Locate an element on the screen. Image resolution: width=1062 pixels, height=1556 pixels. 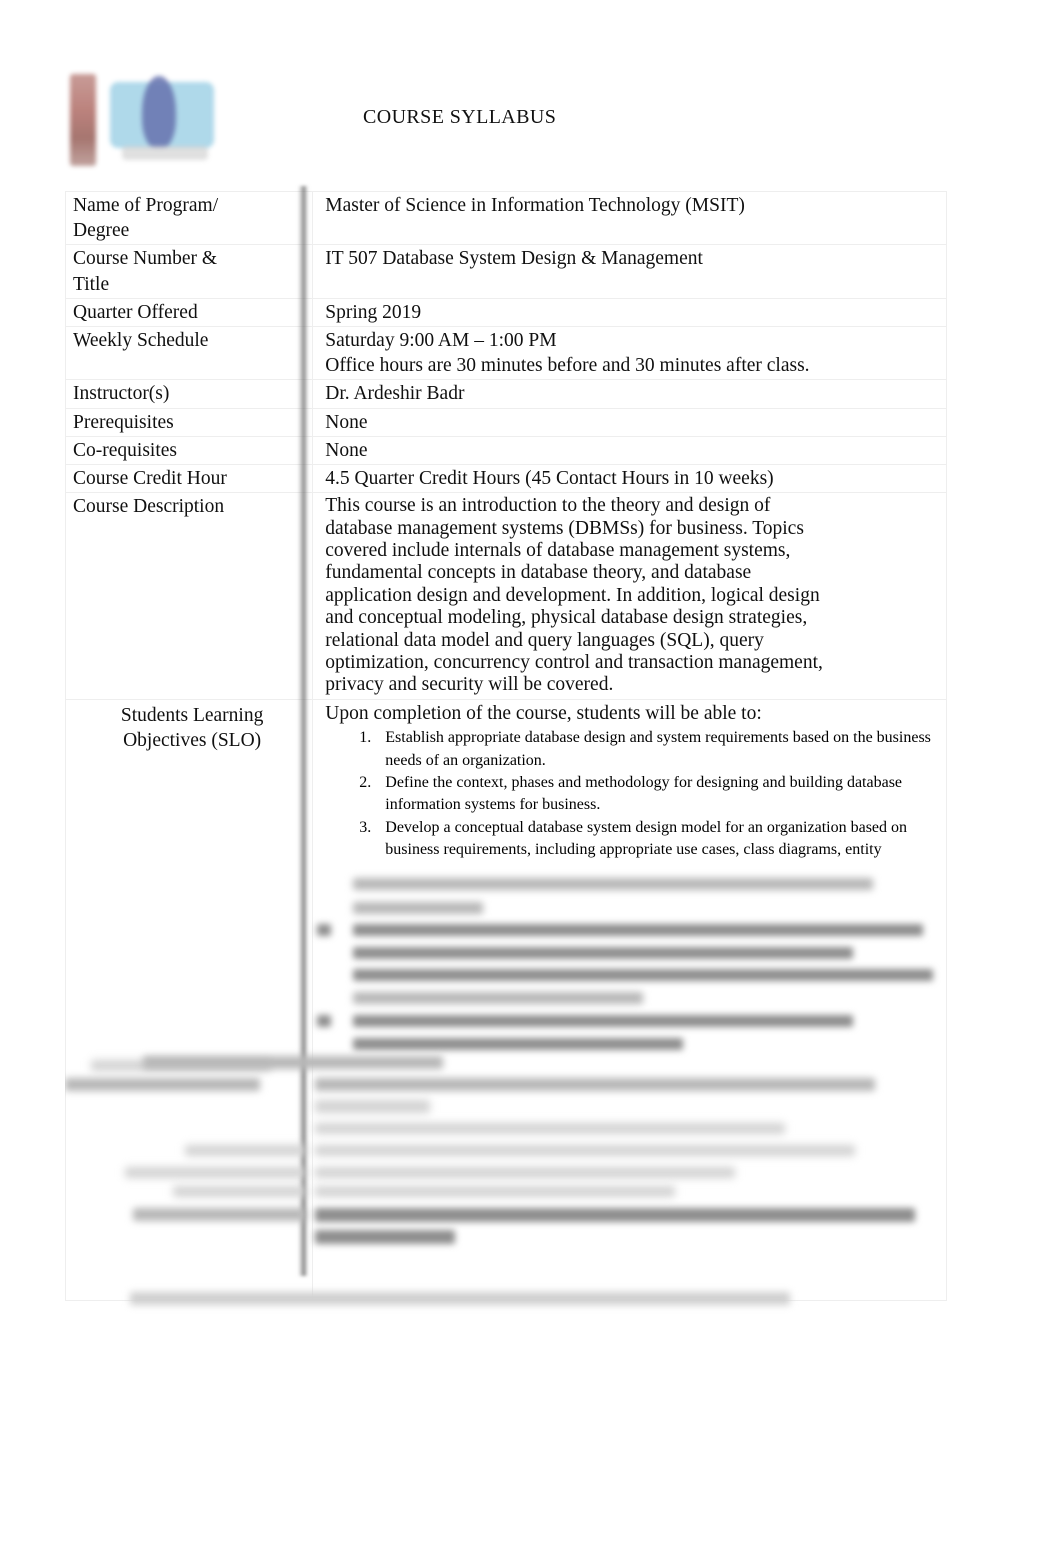
row-value-cell-quarter: Spring 2019 is located at coordinates (629, 312).